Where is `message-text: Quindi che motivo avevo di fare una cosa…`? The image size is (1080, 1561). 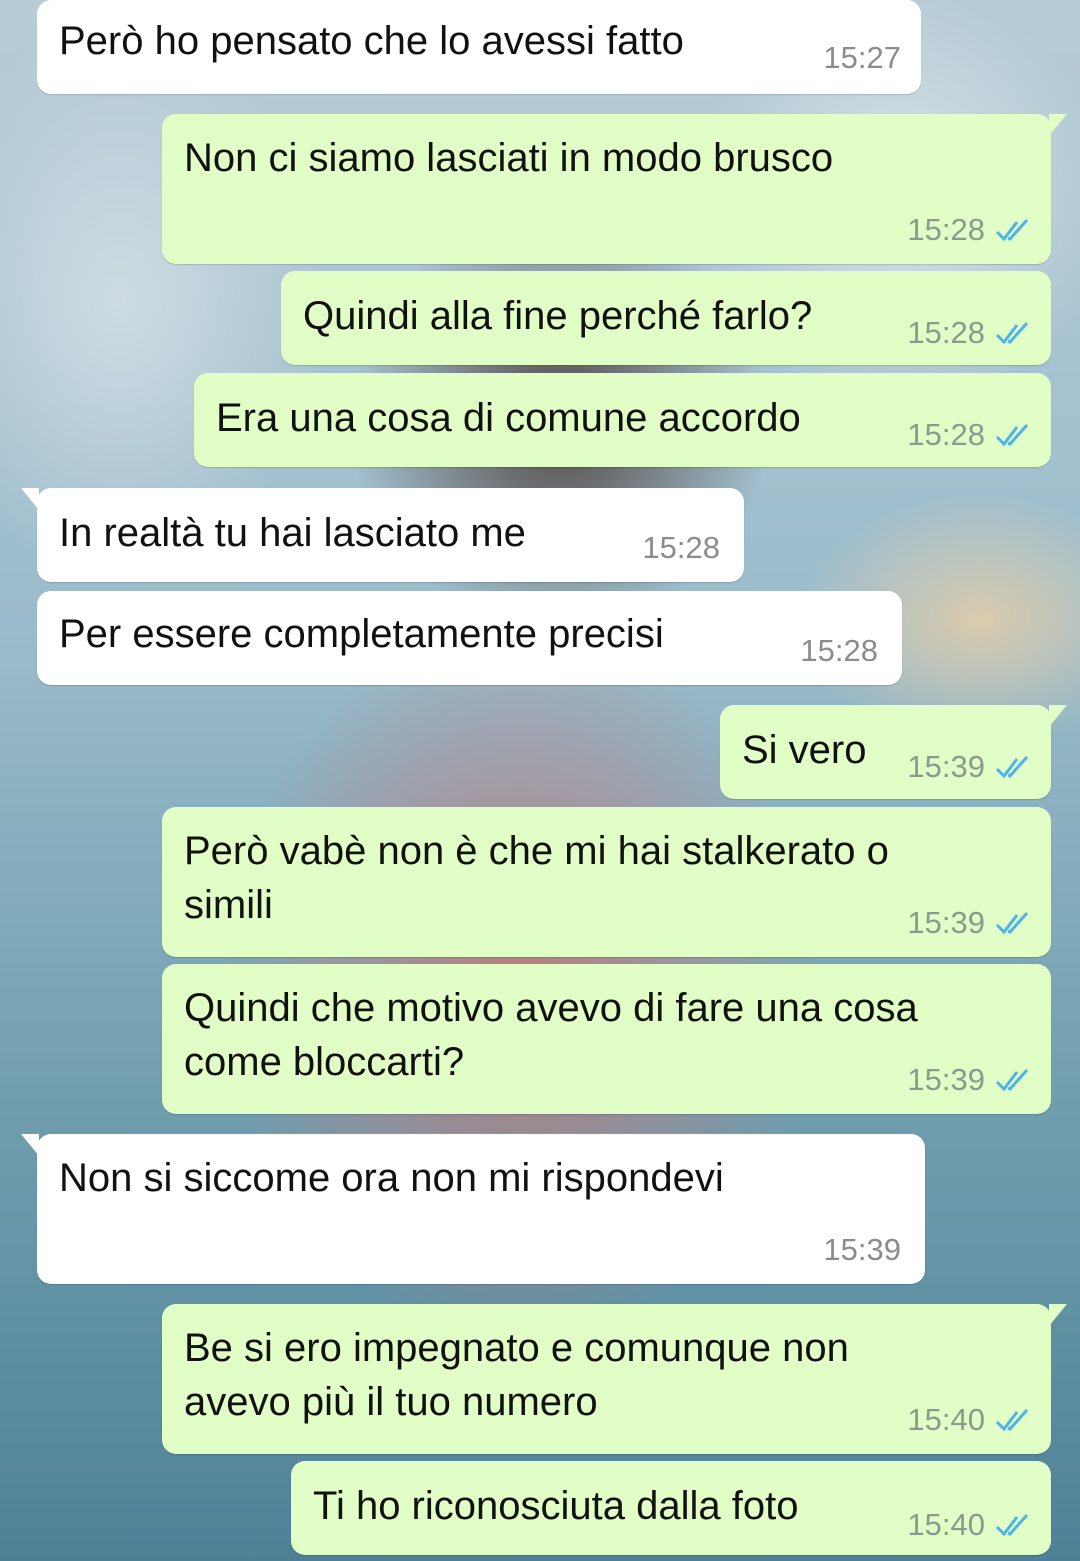
message-text: Quindi che motivo avevo di fare una cosa… is located at coordinates (551, 1035).